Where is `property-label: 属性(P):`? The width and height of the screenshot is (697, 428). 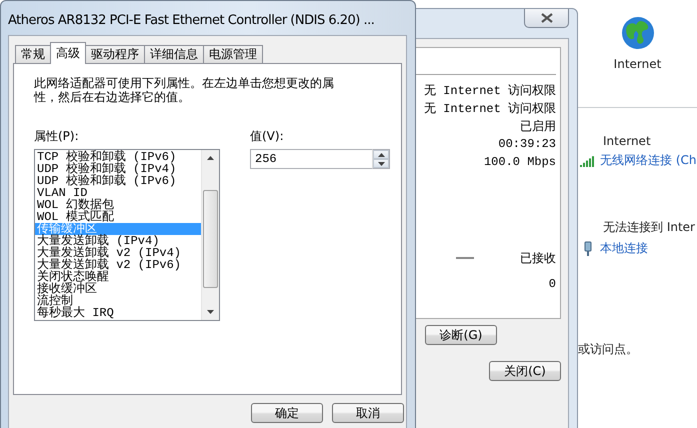
property-label: 属性(P): is located at coordinates (57, 136).